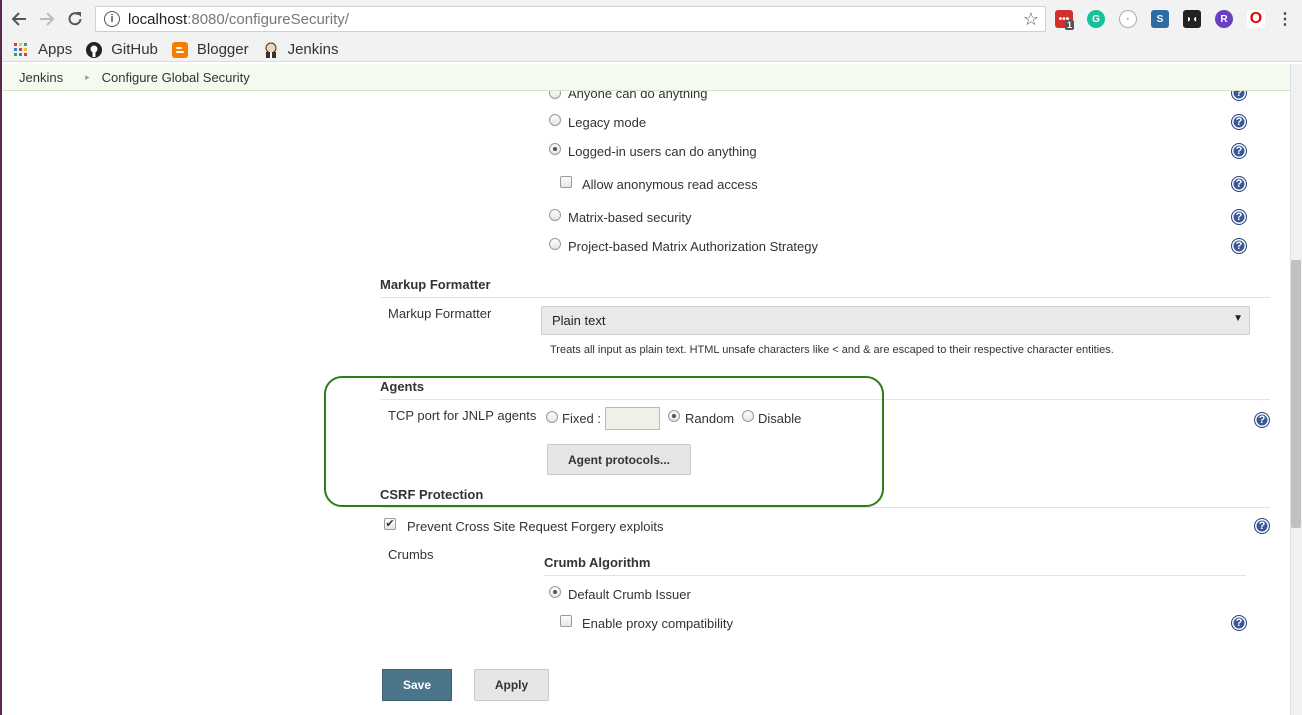 The image size is (1302, 715). I want to click on extension-mask-icon: ◗◖, so click(1192, 19).